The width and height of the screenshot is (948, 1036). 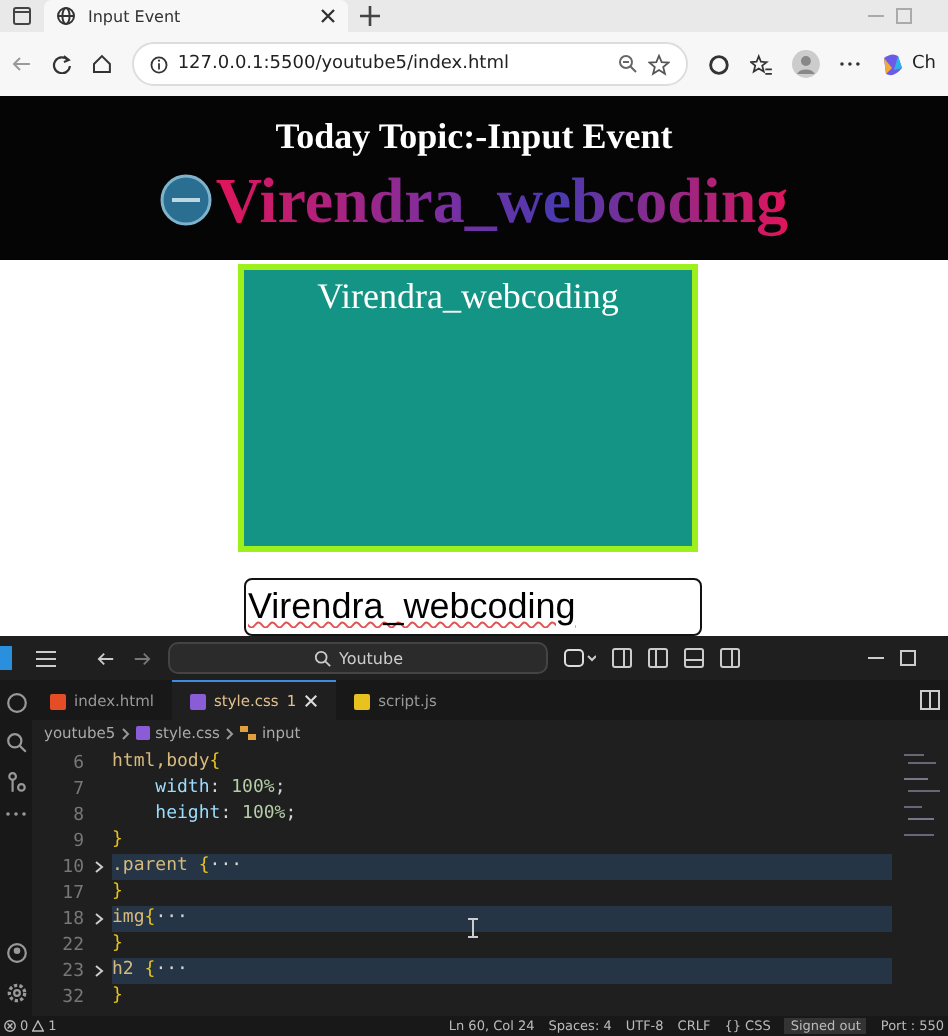 What do you see at coordinates (77, 789) in the screenshot?
I see `line-number: 7` at bounding box center [77, 789].